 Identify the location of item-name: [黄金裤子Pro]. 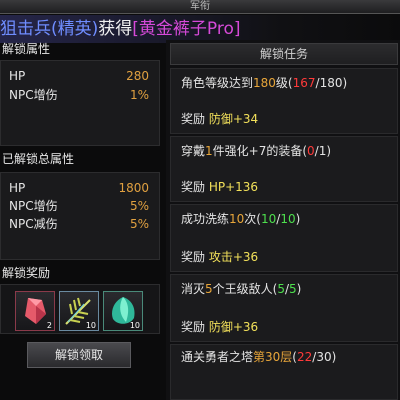
(186, 29).